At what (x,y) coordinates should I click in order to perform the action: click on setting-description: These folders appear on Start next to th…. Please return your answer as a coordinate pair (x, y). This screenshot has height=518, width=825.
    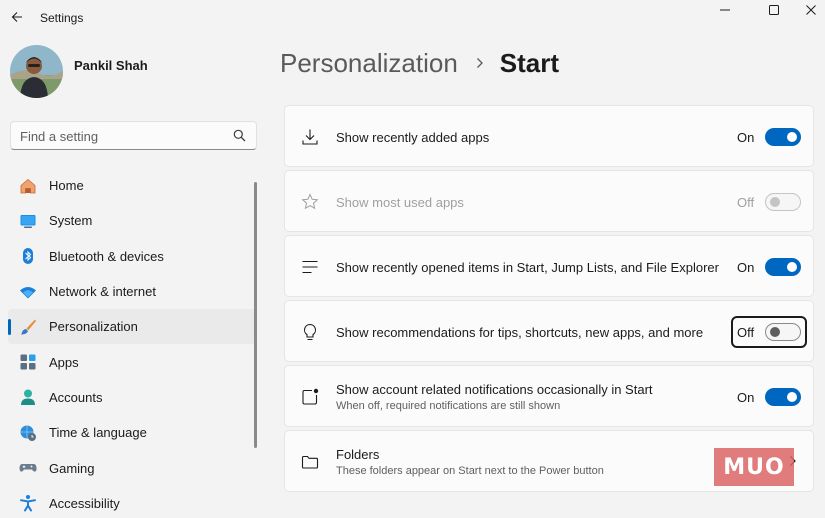
    Looking at the image, I should click on (470, 471).